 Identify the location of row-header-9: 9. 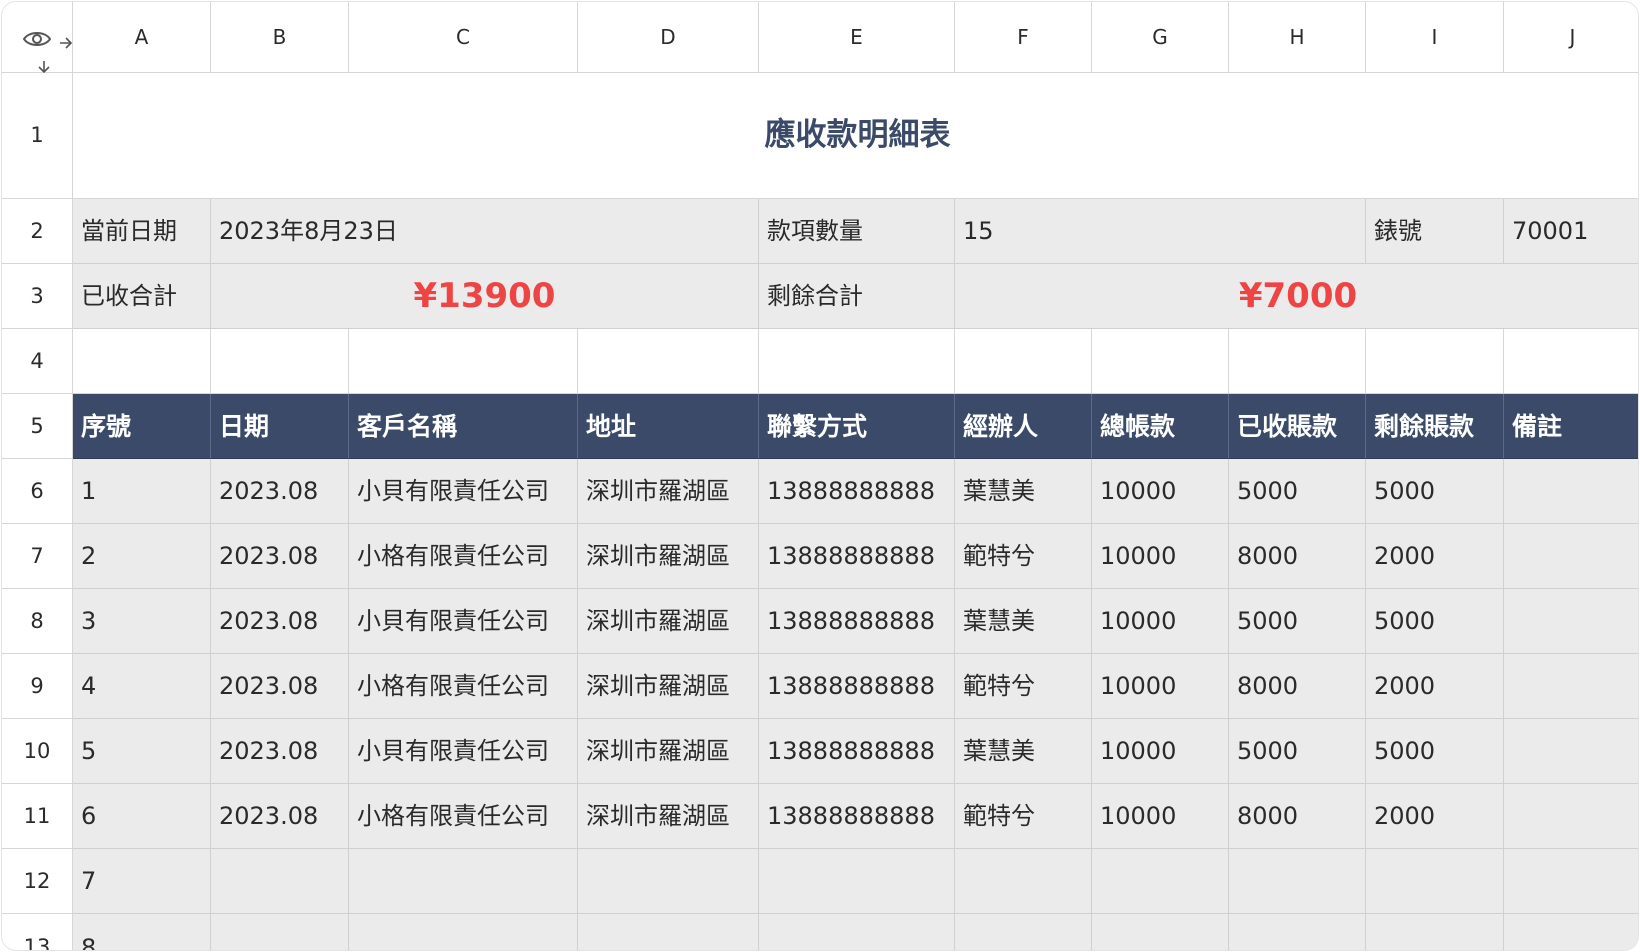
(37, 686).